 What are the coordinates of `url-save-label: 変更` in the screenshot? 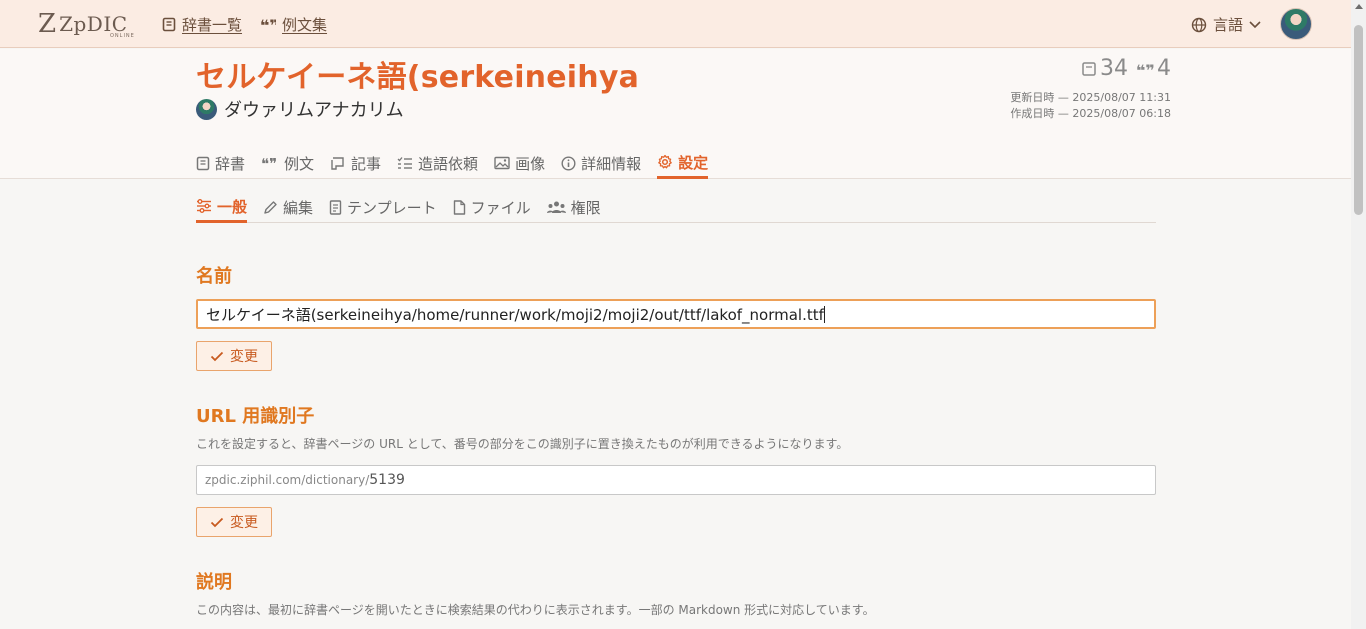 It's located at (244, 523).